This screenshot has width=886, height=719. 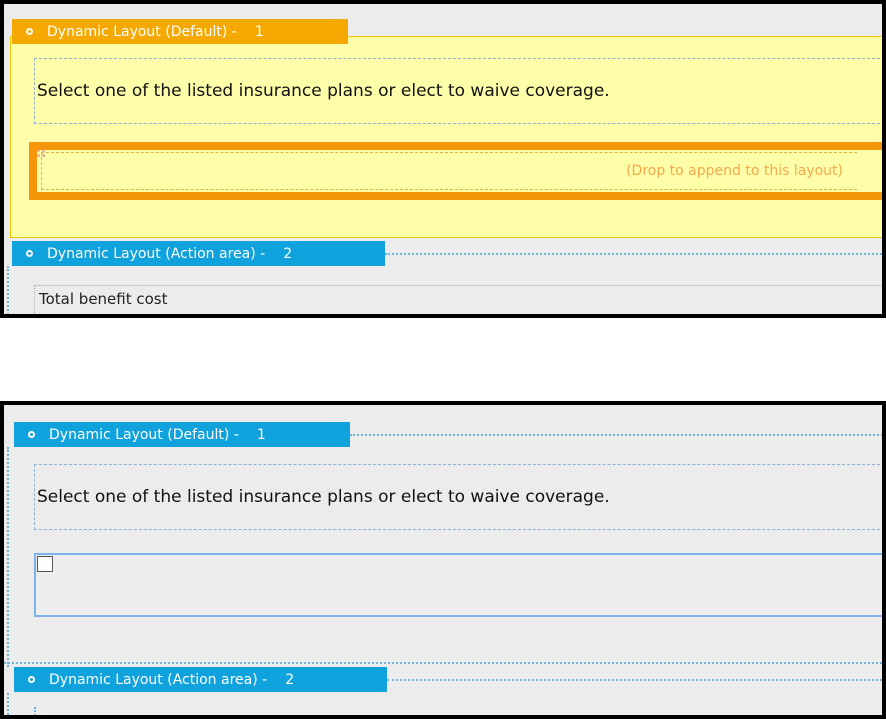 What do you see at coordinates (458, 299) in the screenshot?
I see `benefit-cost-cell: Total benefit cost` at bounding box center [458, 299].